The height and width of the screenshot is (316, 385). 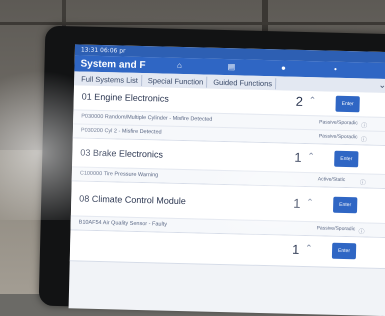 I want to click on fault-count: 2, so click(x=299, y=101).